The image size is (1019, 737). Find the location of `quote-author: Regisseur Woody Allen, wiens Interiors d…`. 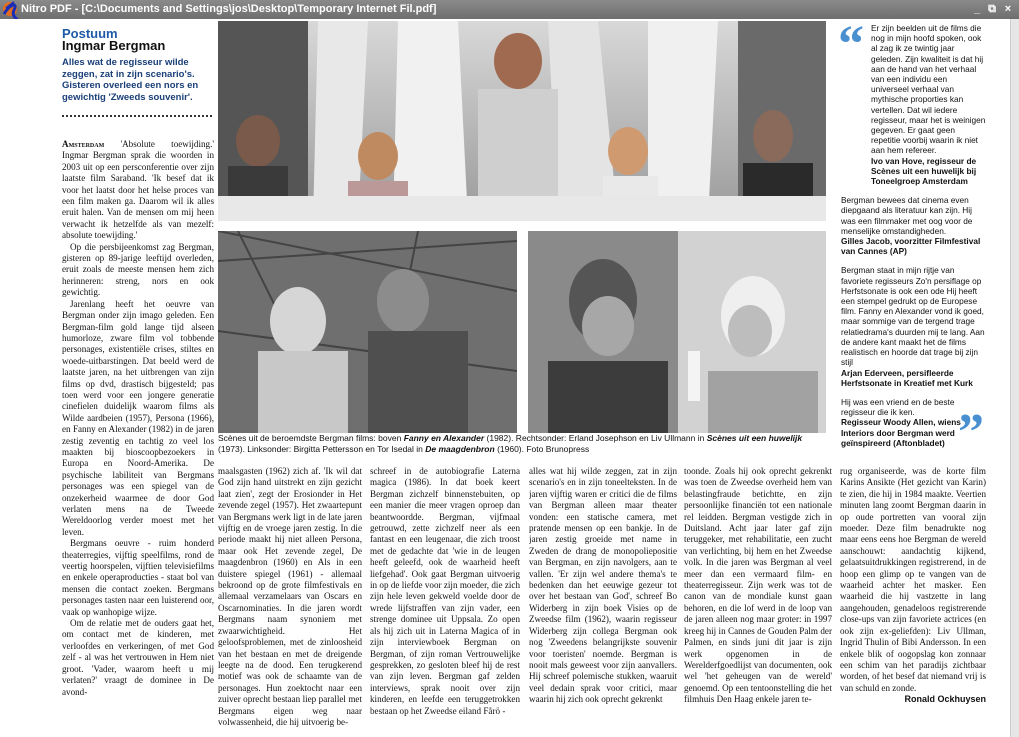

quote-author: Regisseur Woody Allen, wiens Interiors d… is located at coordinates (901, 432).